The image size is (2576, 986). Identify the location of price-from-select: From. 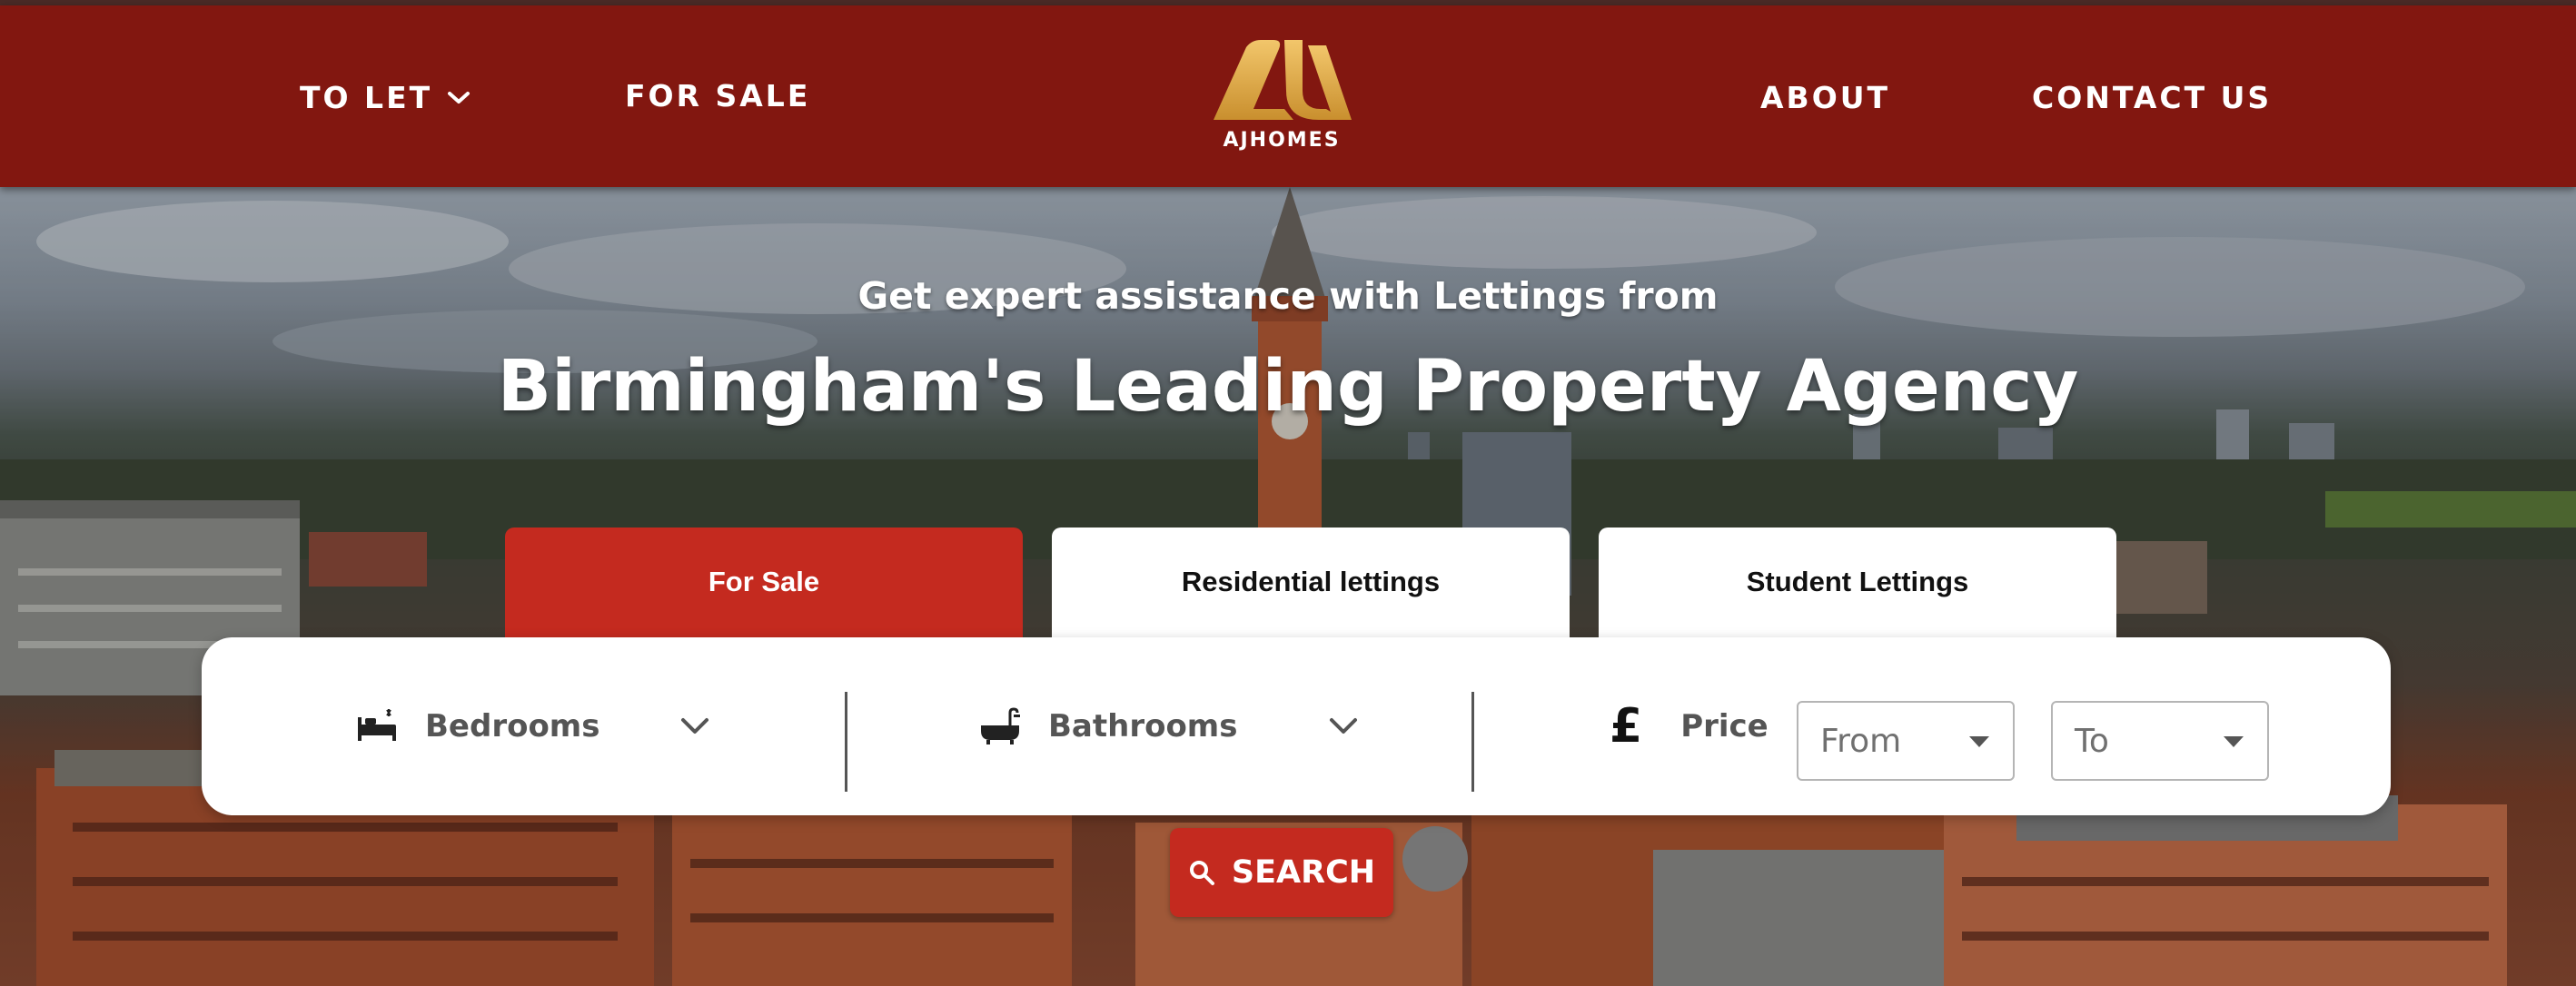
(1906, 741).